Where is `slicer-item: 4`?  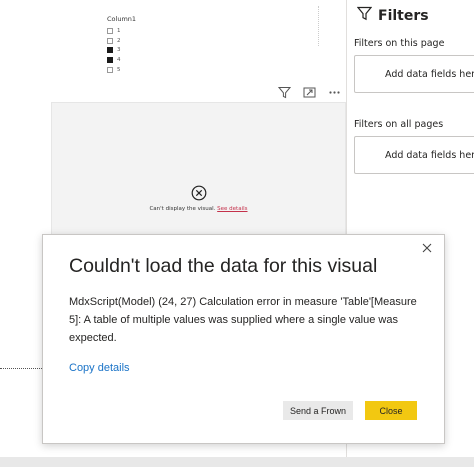
slicer-item: 4 is located at coordinates (137, 60).